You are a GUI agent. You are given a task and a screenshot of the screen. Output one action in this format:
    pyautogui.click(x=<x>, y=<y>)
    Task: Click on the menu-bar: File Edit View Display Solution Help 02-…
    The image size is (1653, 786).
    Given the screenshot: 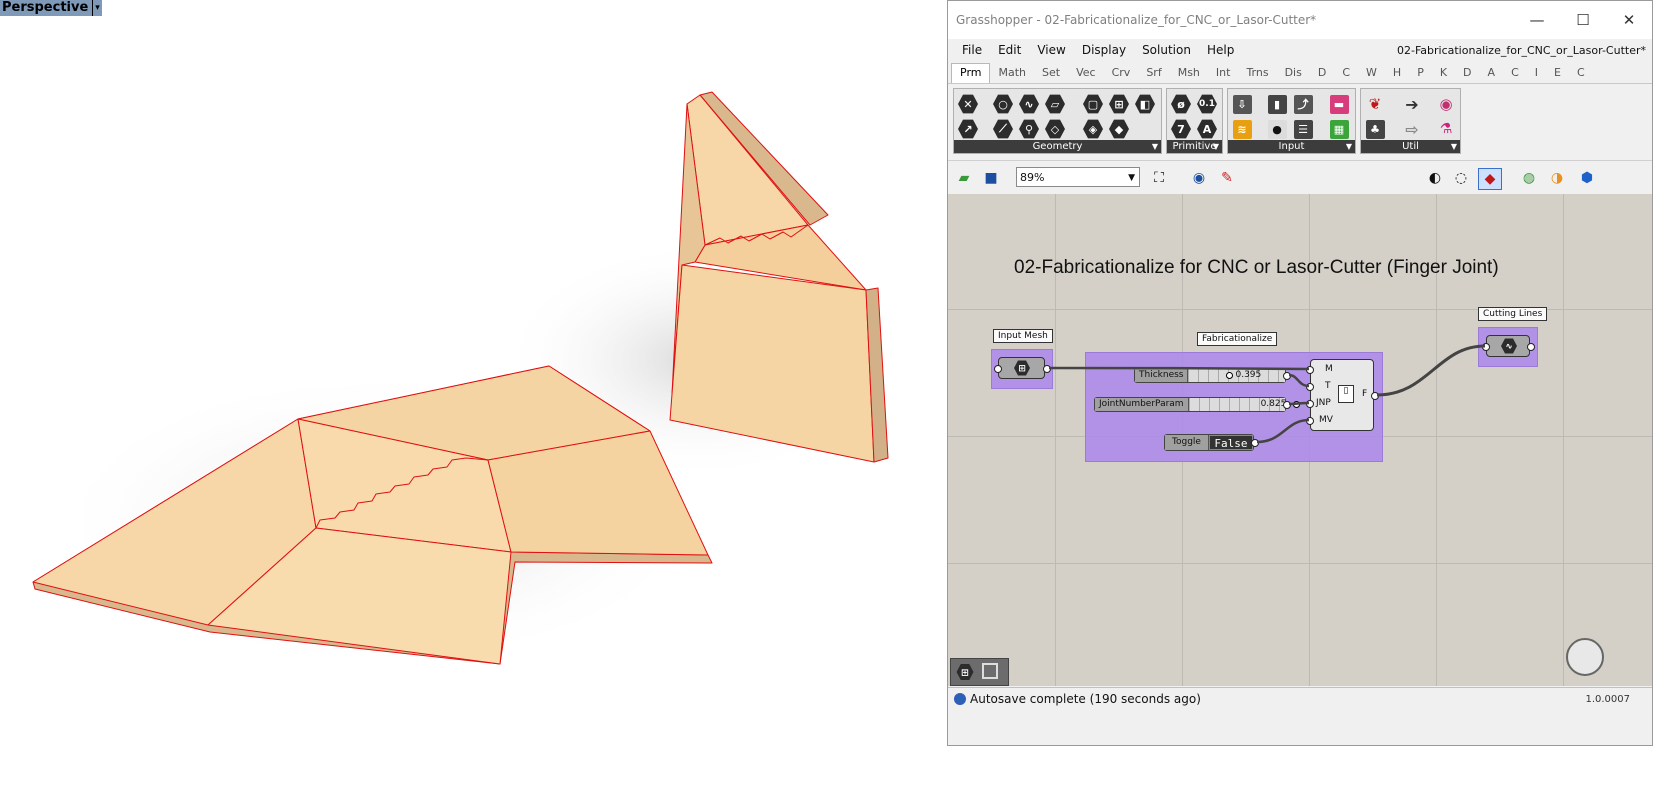 What is the action you would take?
    pyautogui.click(x=1300, y=50)
    